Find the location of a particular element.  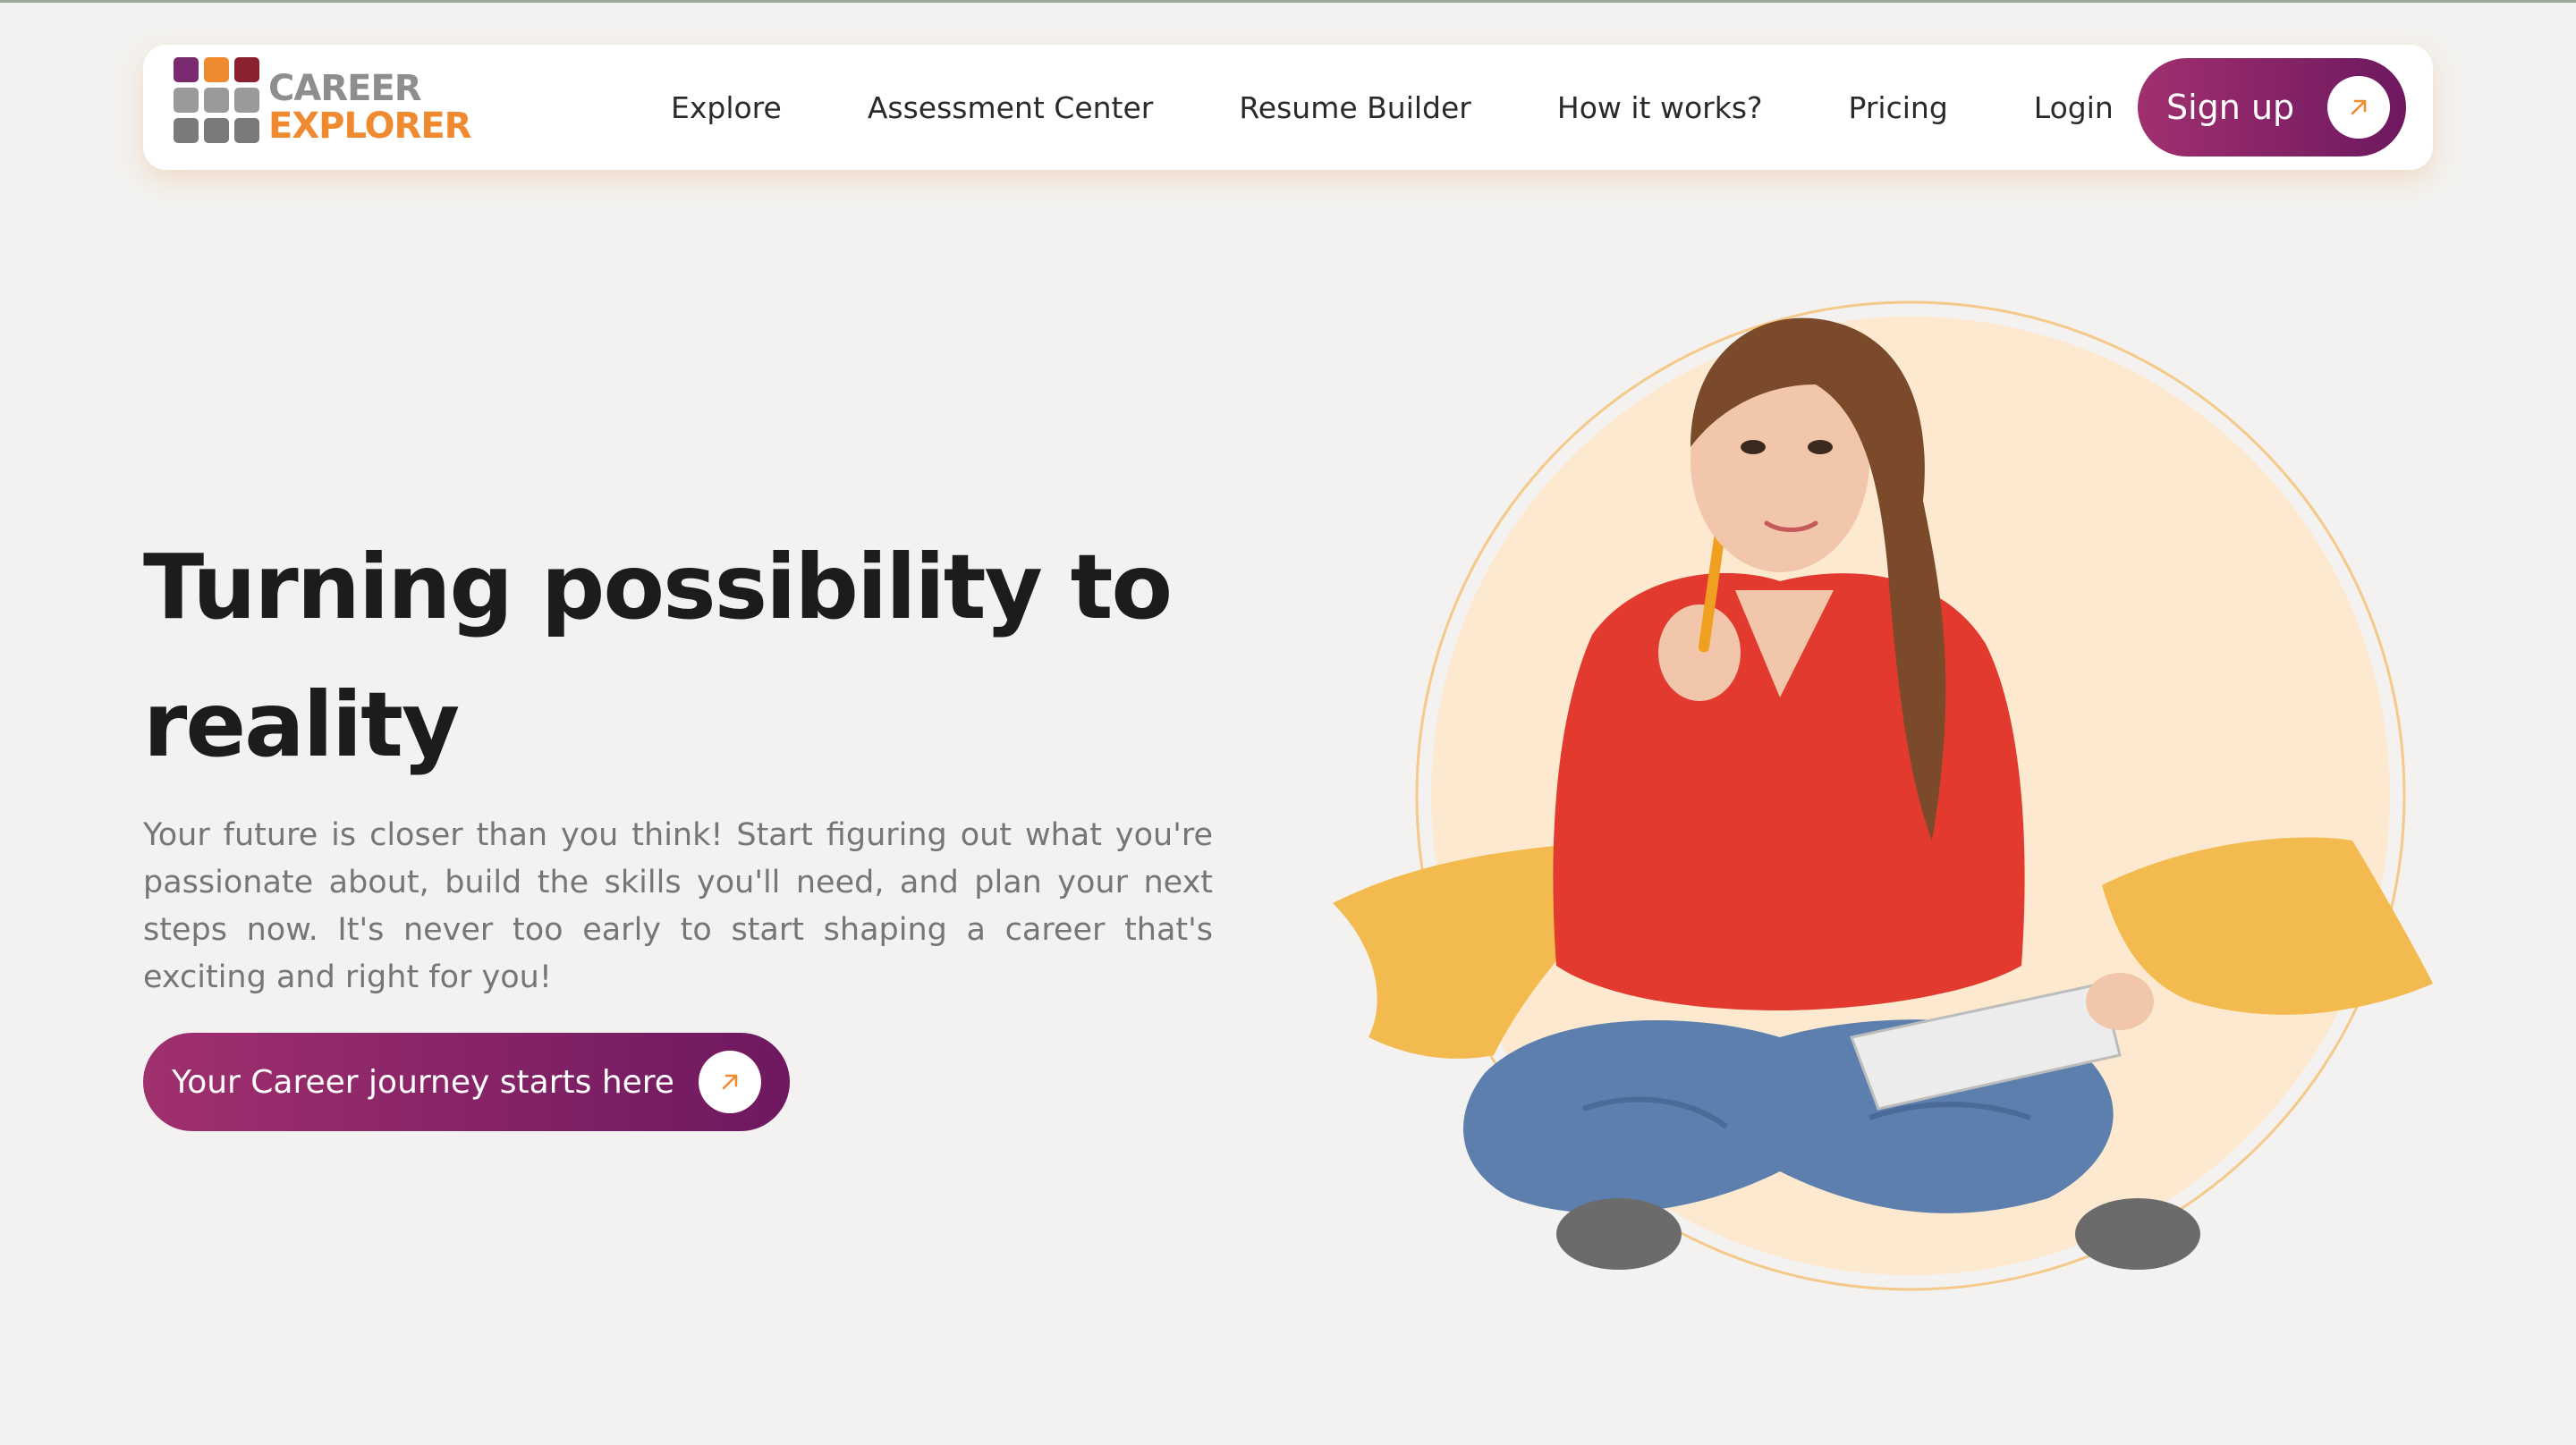

signup-button: Sign up is located at coordinates (2272, 107).